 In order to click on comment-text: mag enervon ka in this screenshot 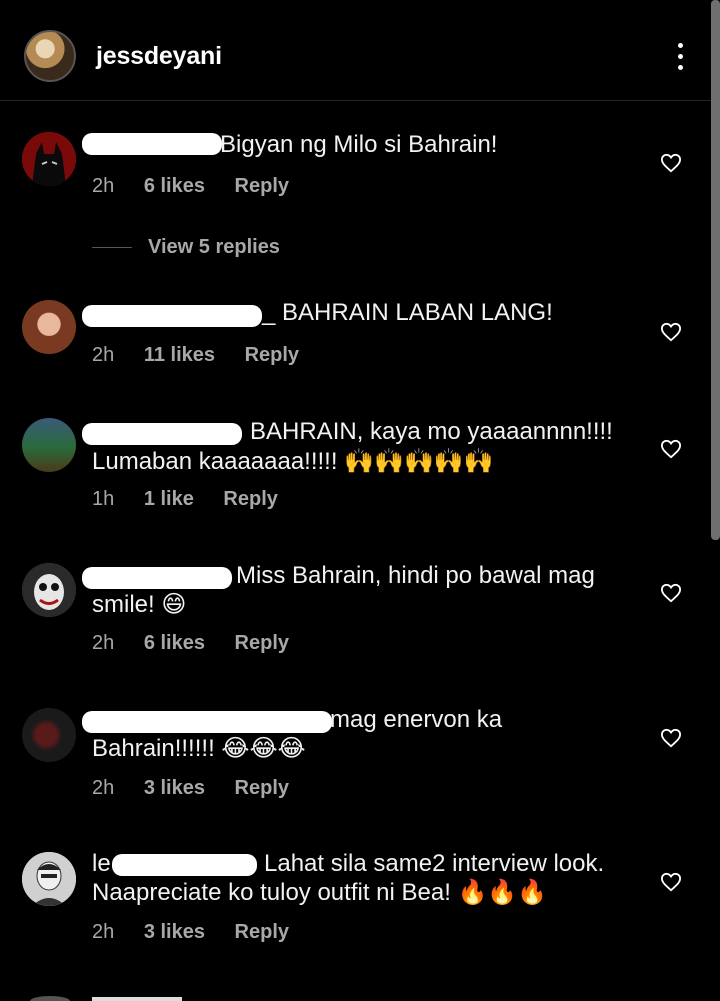, I will do `click(416, 719)`.